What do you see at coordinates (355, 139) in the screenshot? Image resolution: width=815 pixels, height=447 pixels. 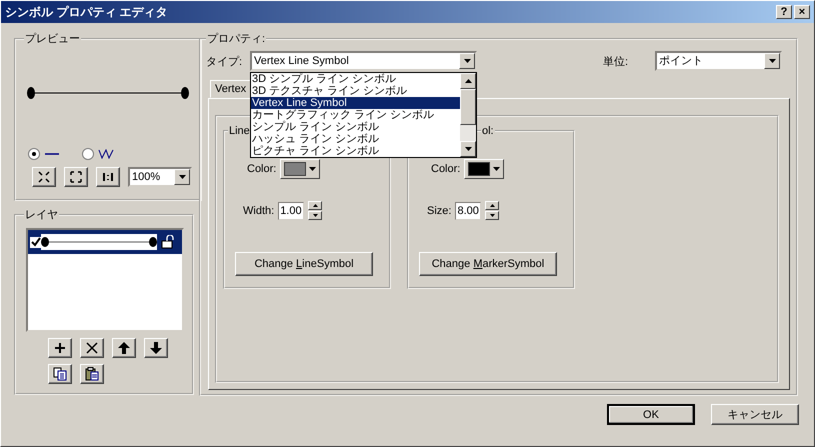 I see `dropdown-option: ハッシュ ライン シンボル` at bounding box center [355, 139].